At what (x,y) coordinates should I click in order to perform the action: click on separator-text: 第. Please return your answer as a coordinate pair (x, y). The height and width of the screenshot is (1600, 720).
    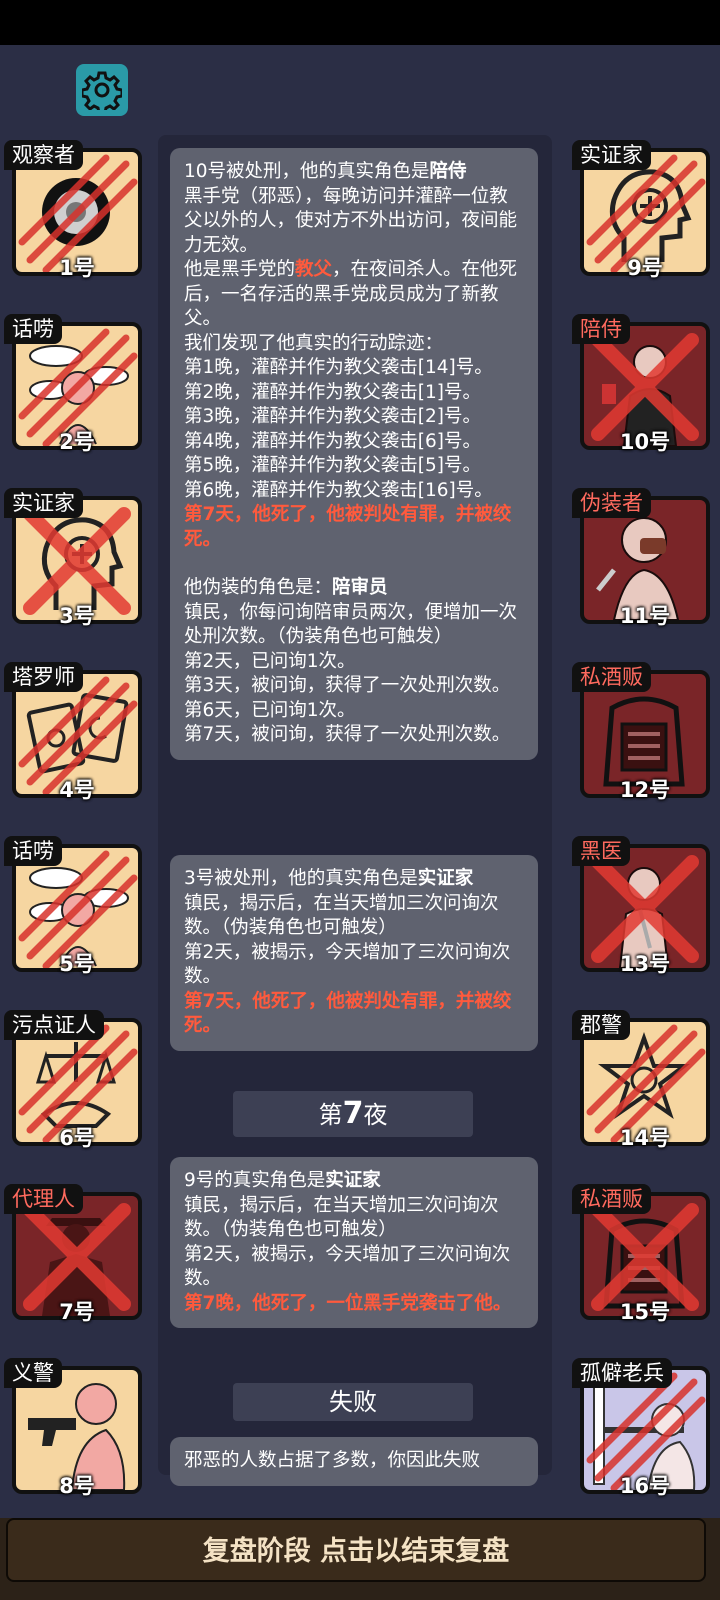
    Looking at the image, I should click on (330, 1115).